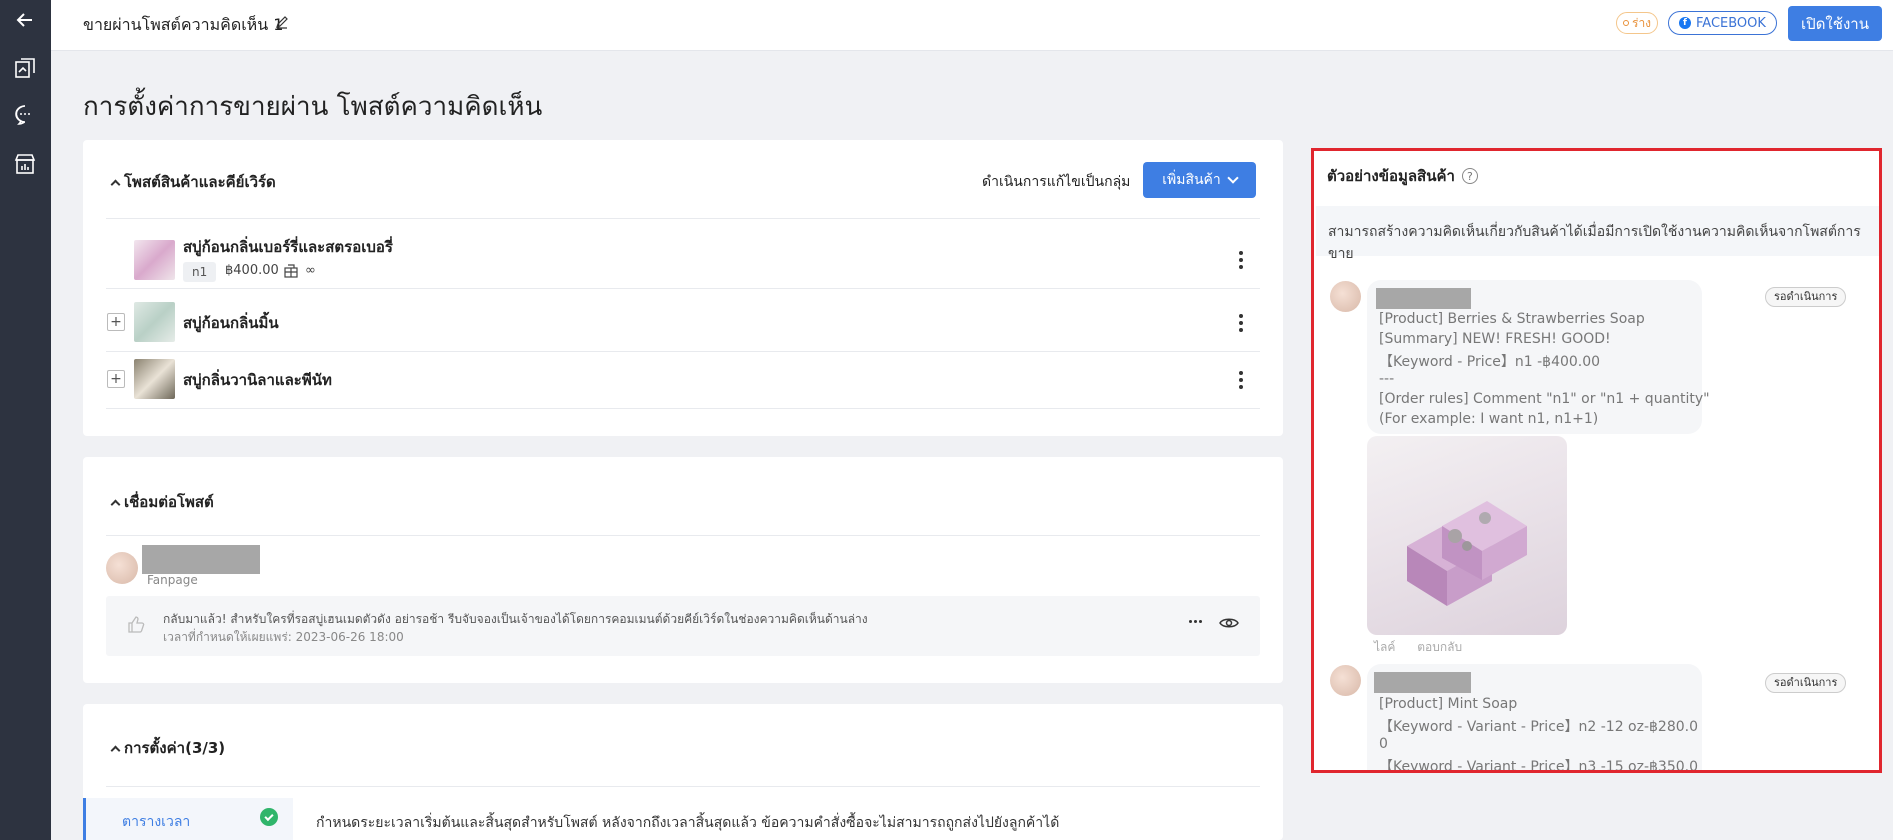 This screenshot has width=1893, height=840. Describe the element at coordinates (283, 637) in the screenshot. I see `post-scheduled-time: เวลาที่กำหนดให้เผยแพร่: 2023-06-26 18:00` at that location.